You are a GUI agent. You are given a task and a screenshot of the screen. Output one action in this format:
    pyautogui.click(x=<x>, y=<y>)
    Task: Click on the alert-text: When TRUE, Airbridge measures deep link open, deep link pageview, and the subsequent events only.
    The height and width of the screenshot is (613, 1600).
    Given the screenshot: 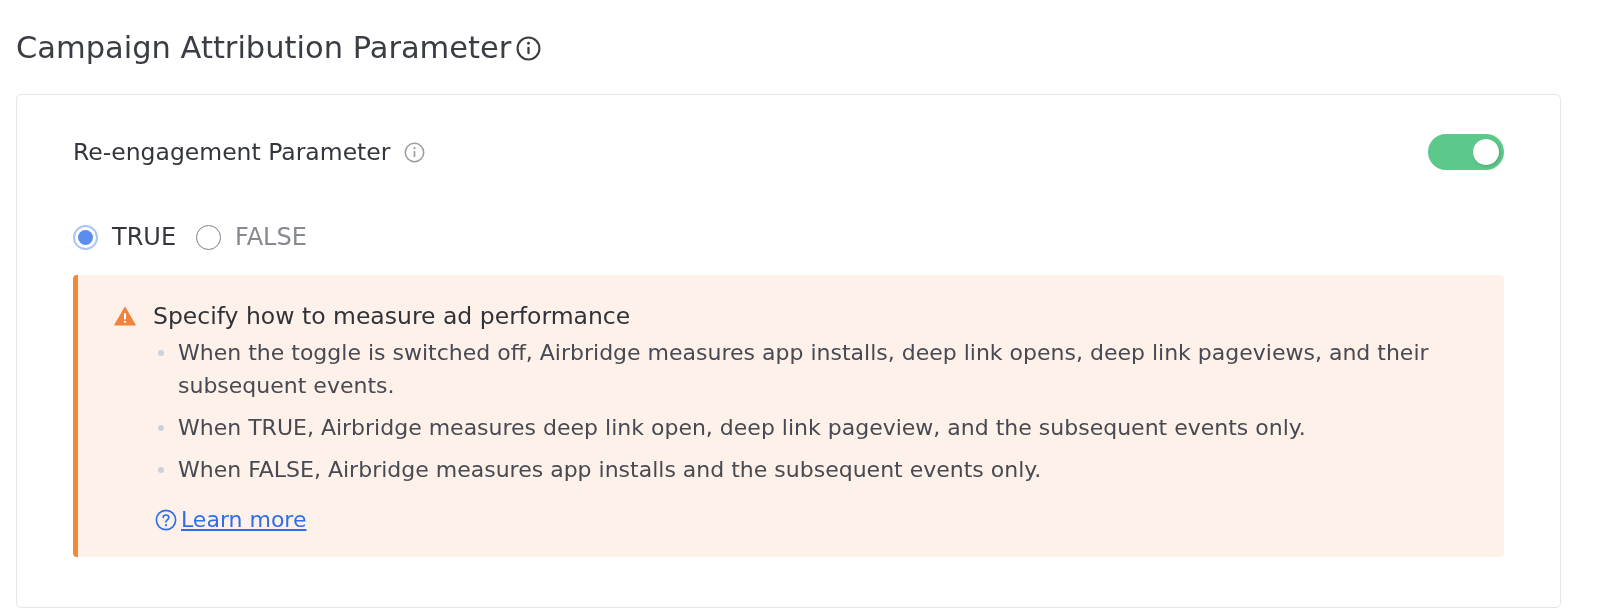 What is the action you would take?
    pyautogui.click(x=742, y=428)
    